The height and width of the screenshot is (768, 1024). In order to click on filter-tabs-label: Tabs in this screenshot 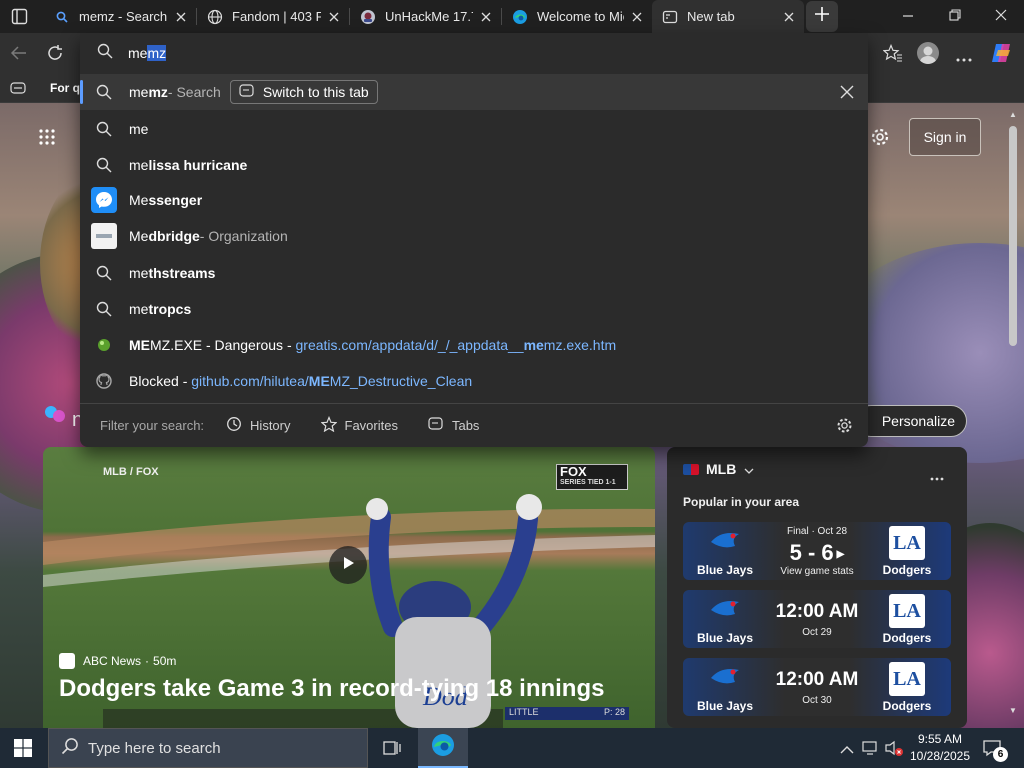, I will do `click(465, 425)`.